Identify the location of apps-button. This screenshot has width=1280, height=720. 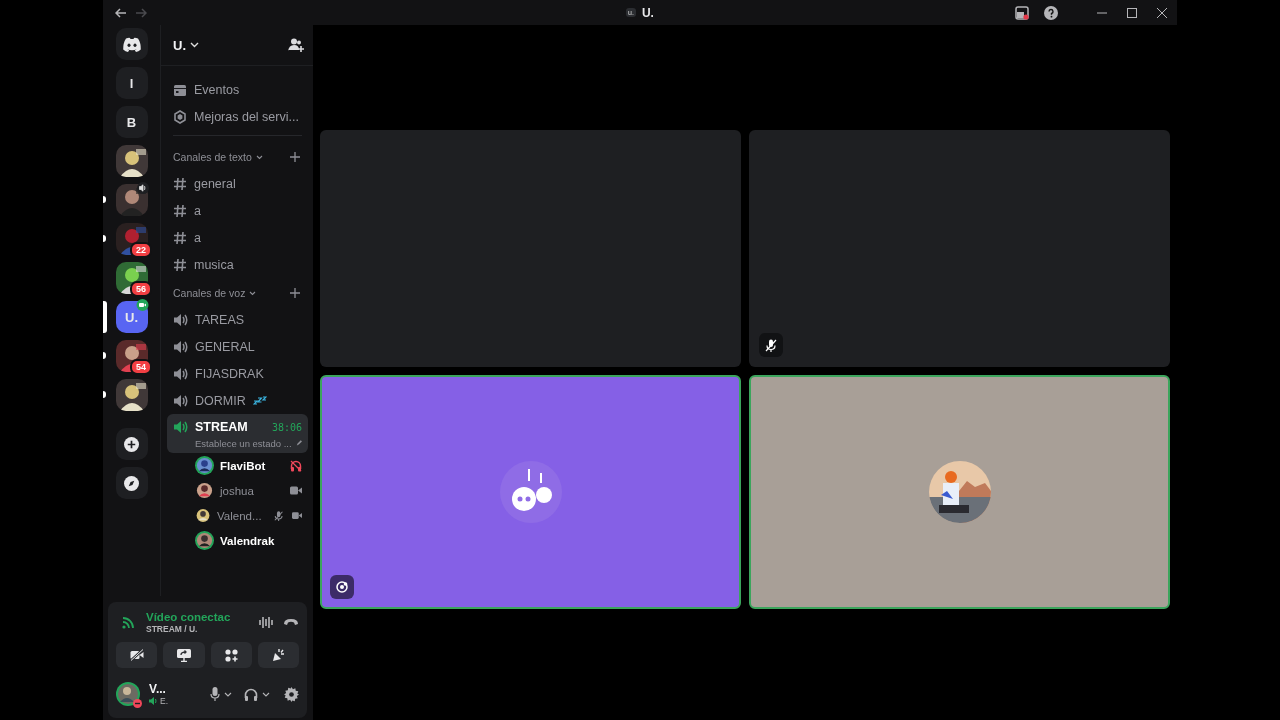
(231, 655).